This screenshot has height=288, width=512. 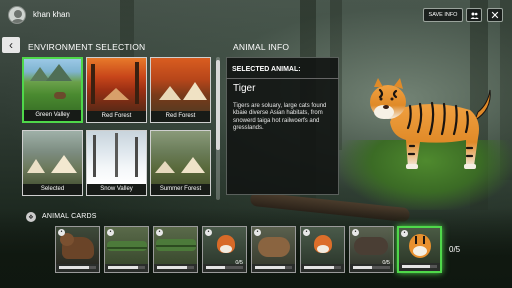 I want to click on animal-cards-title: ANIMAL CARDS, so click(x=69, y=216).